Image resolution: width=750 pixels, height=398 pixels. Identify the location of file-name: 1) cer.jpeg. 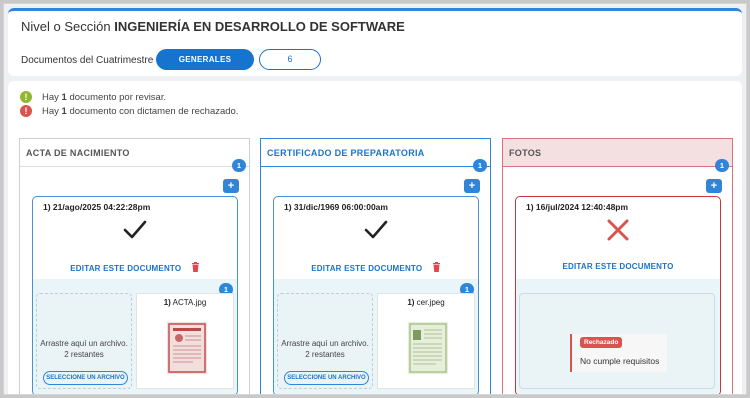
(426, 302).